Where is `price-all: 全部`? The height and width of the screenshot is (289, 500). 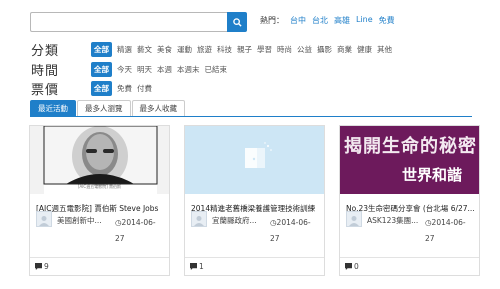
price-all: 全部 is located at coordinates (101, 88).